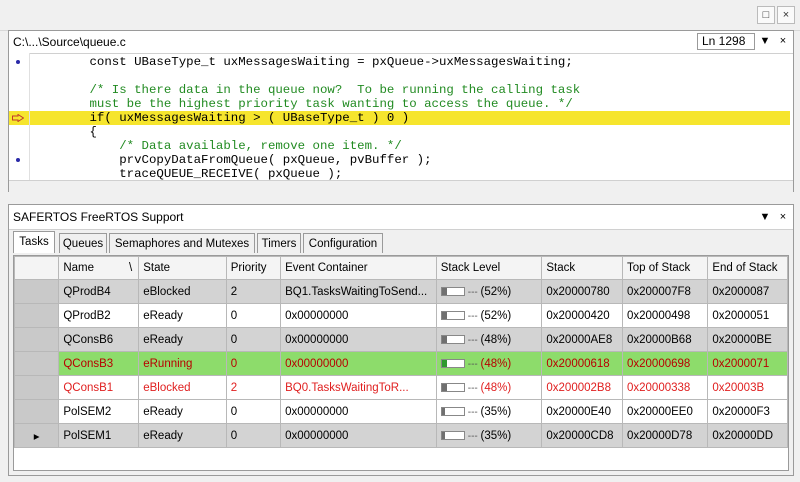 This screenshot has width=800, height=482. What do you see at coordinates (665, 291) in the screenshot?
I see `cell-top-of-stack: 0x200007F8` at bounding box center [665, 291].